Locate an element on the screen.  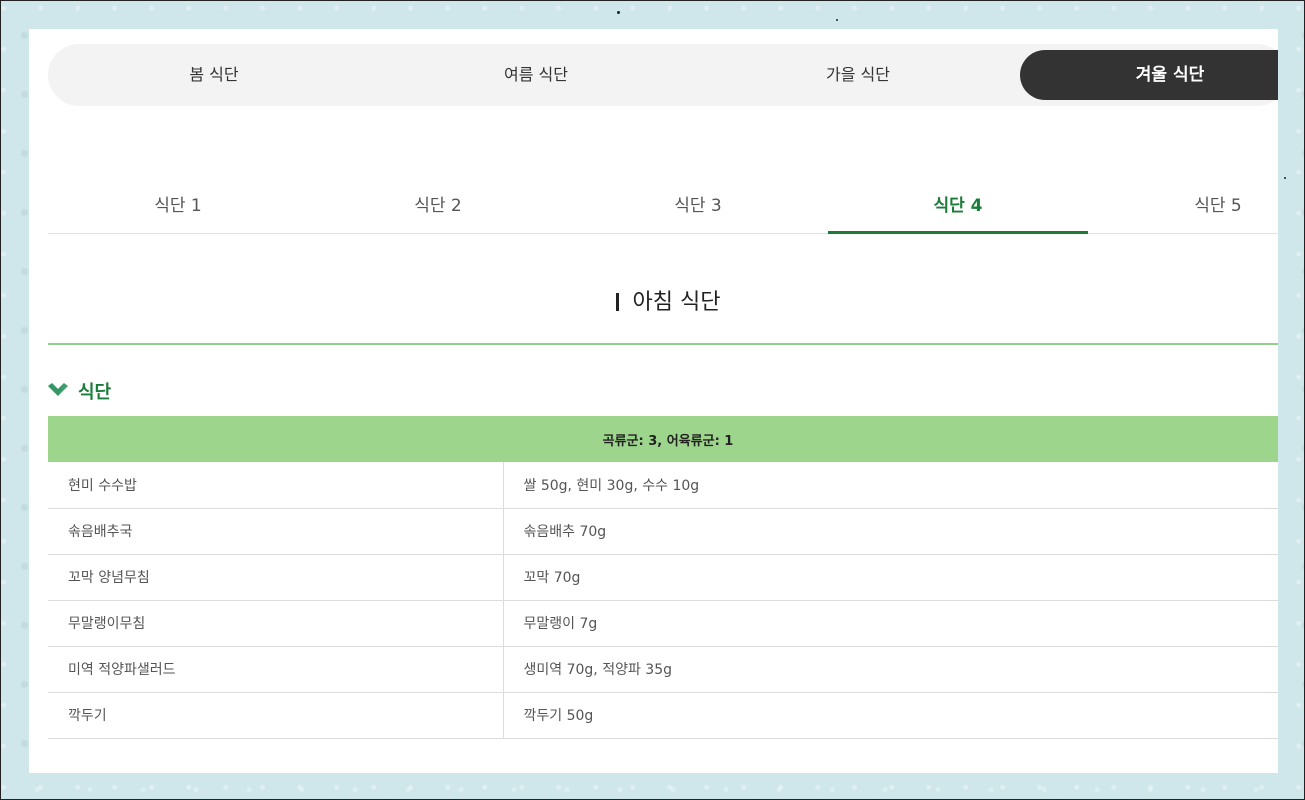
meal-title-heading: 아침 식단 is located at coordinates (663, 314).